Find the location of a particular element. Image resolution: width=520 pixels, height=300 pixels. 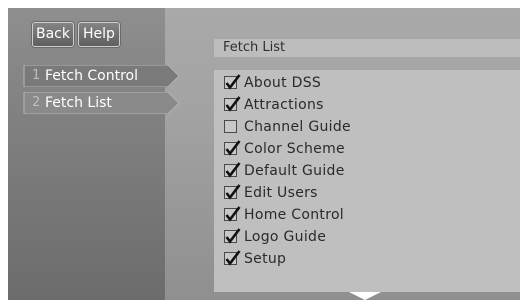

nav-item-label: Fetch List is located at coordinates (78, 103).